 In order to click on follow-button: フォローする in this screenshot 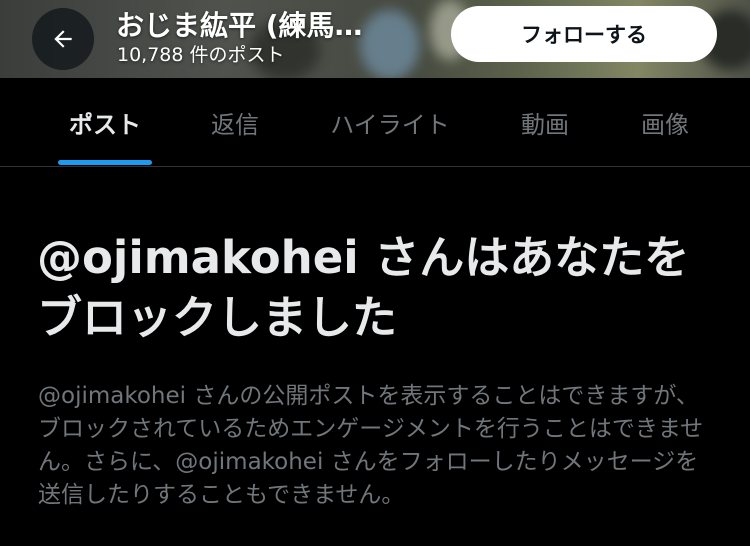, I will do `click(584, 34)`.